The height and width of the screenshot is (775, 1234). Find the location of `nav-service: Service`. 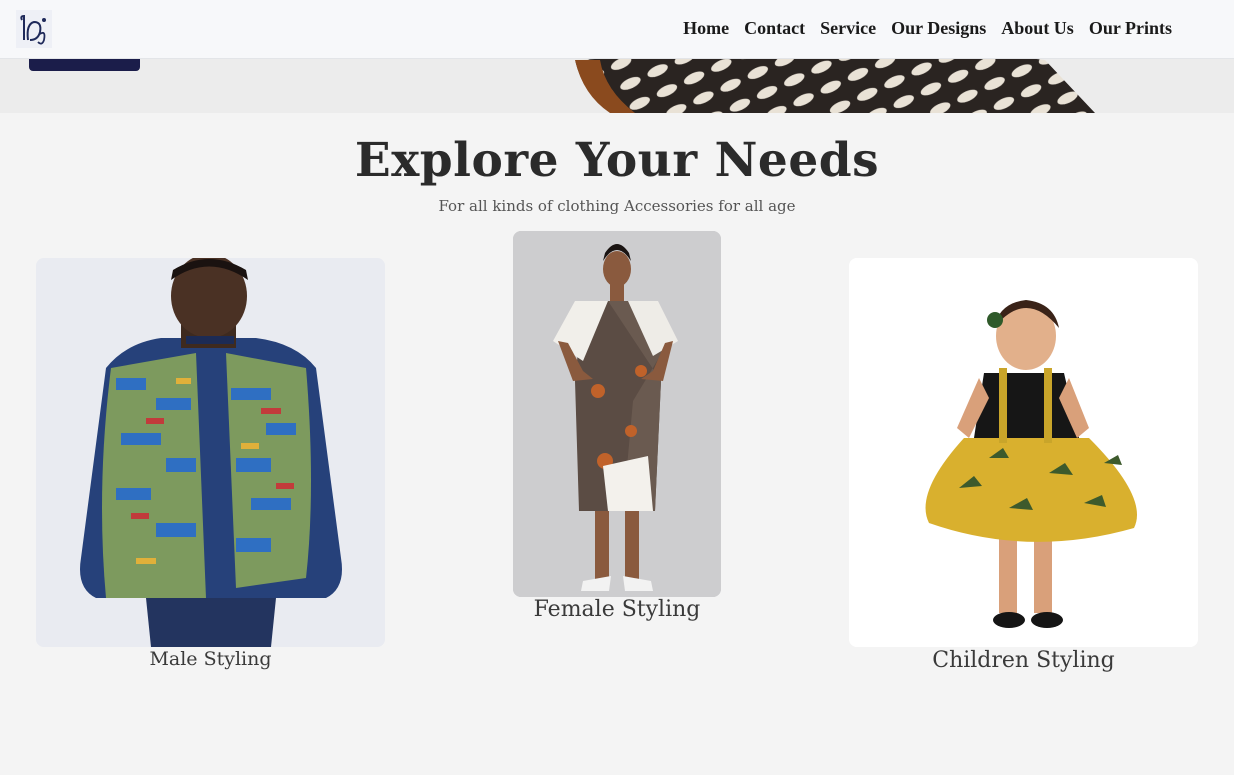

nav-service: Service is located at coordinates (848, 28).